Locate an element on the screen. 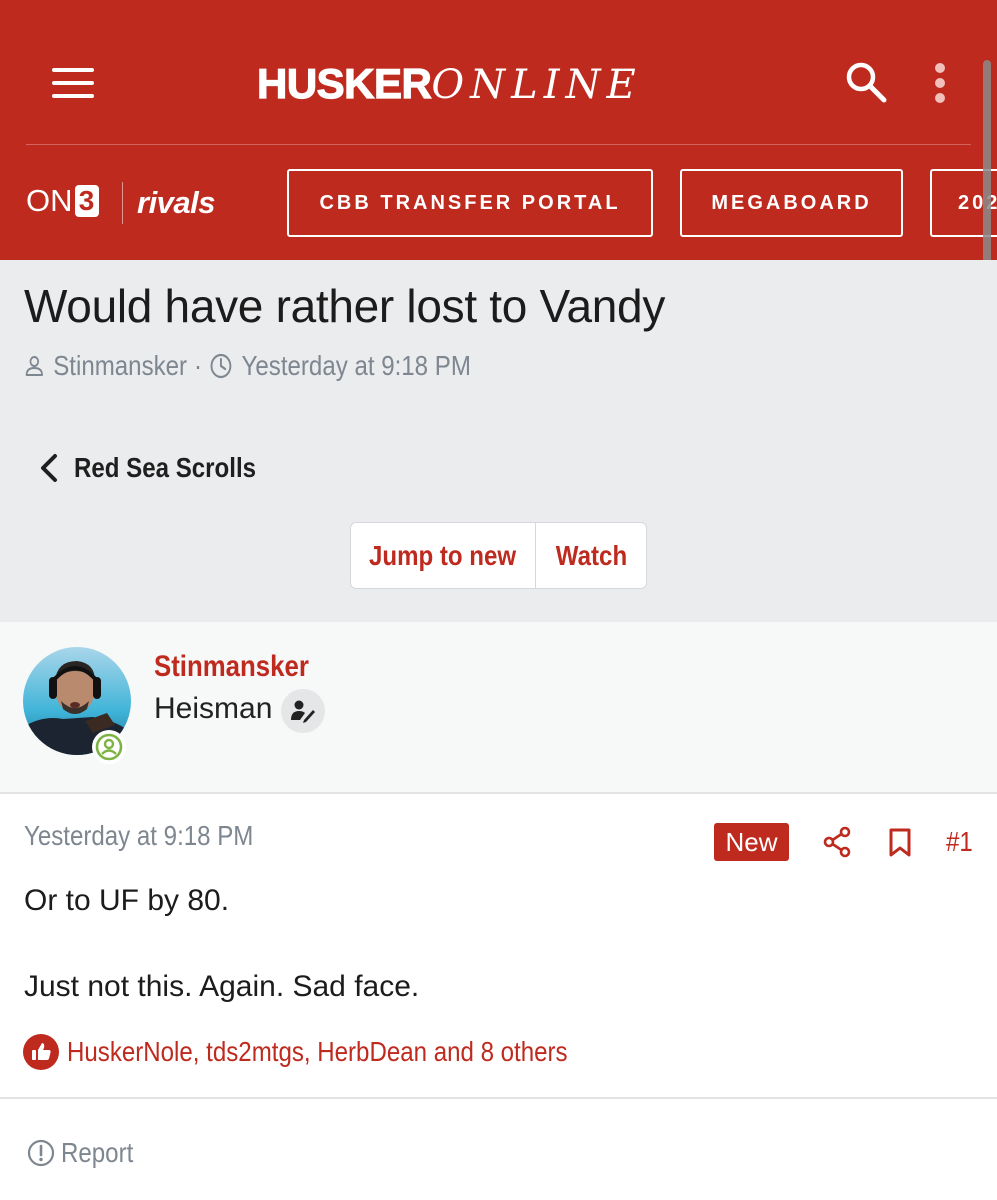  thread-time: Yesterday at 9:18 PM is located at coordinates (356, 366).